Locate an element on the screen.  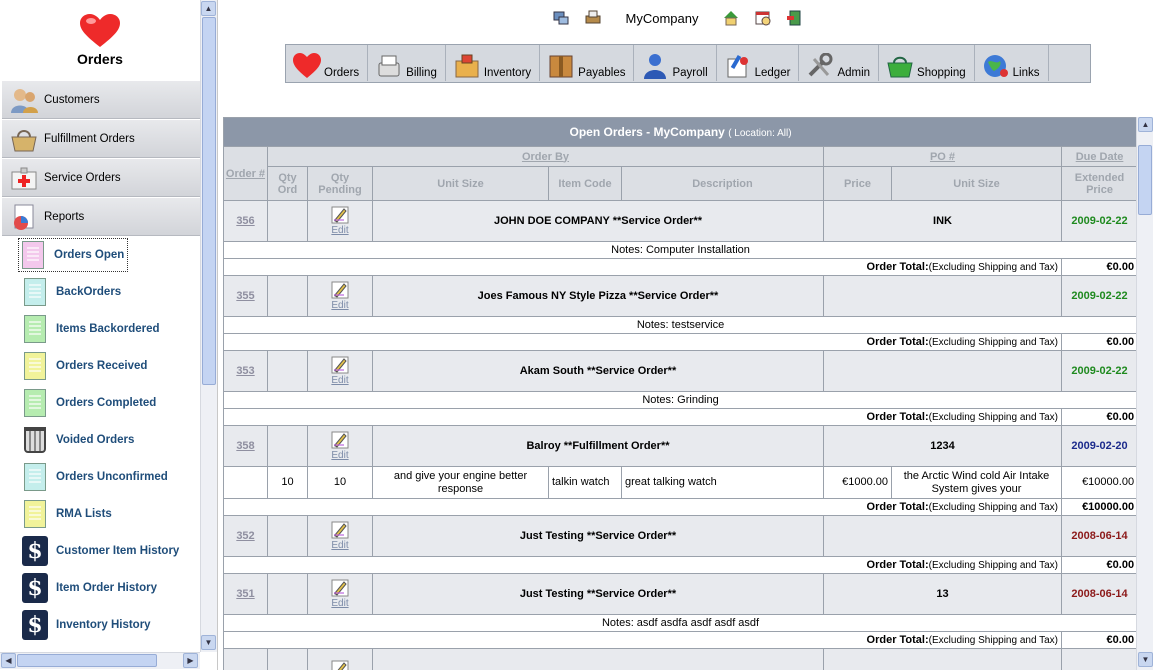
order-number-link: 353 is located at coordinates (245, 371).